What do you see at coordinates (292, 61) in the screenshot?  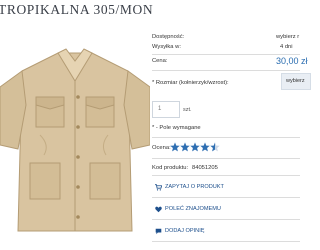 I see `price-value: 30,00 zł` at bounding box center [292, 61].